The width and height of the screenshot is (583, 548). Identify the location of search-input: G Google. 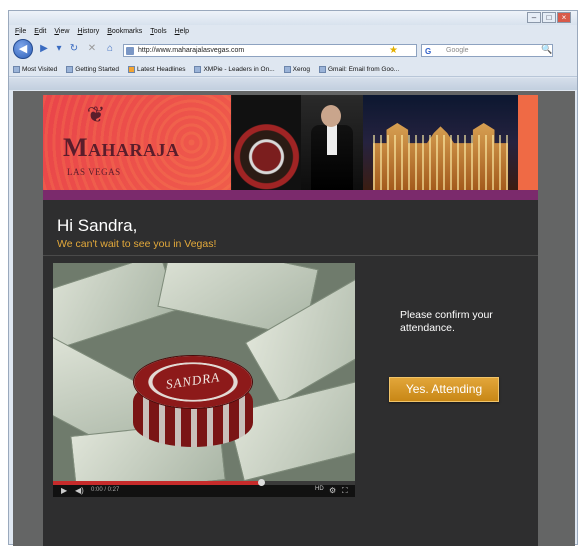
(487, 50).